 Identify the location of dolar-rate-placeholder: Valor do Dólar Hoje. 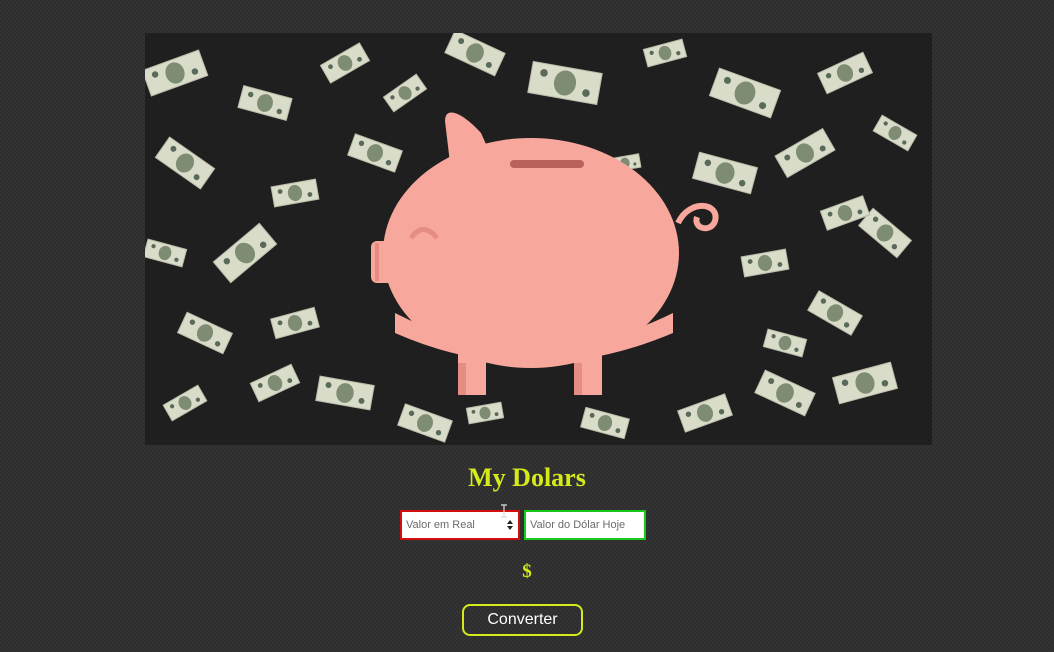
(578, 525).